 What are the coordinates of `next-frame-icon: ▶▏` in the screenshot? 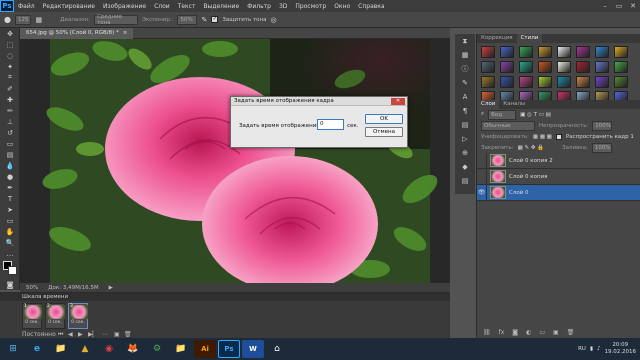 It's located at (92, 334).